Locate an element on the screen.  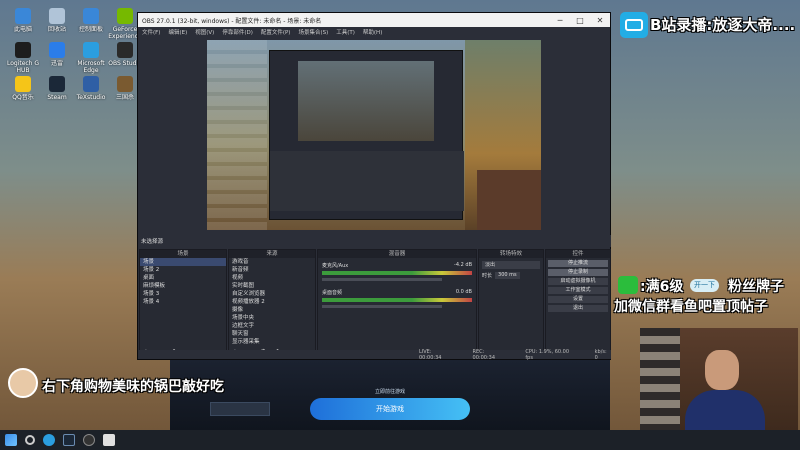
desktop-icon: Steam is located at coordinates (57, 92).